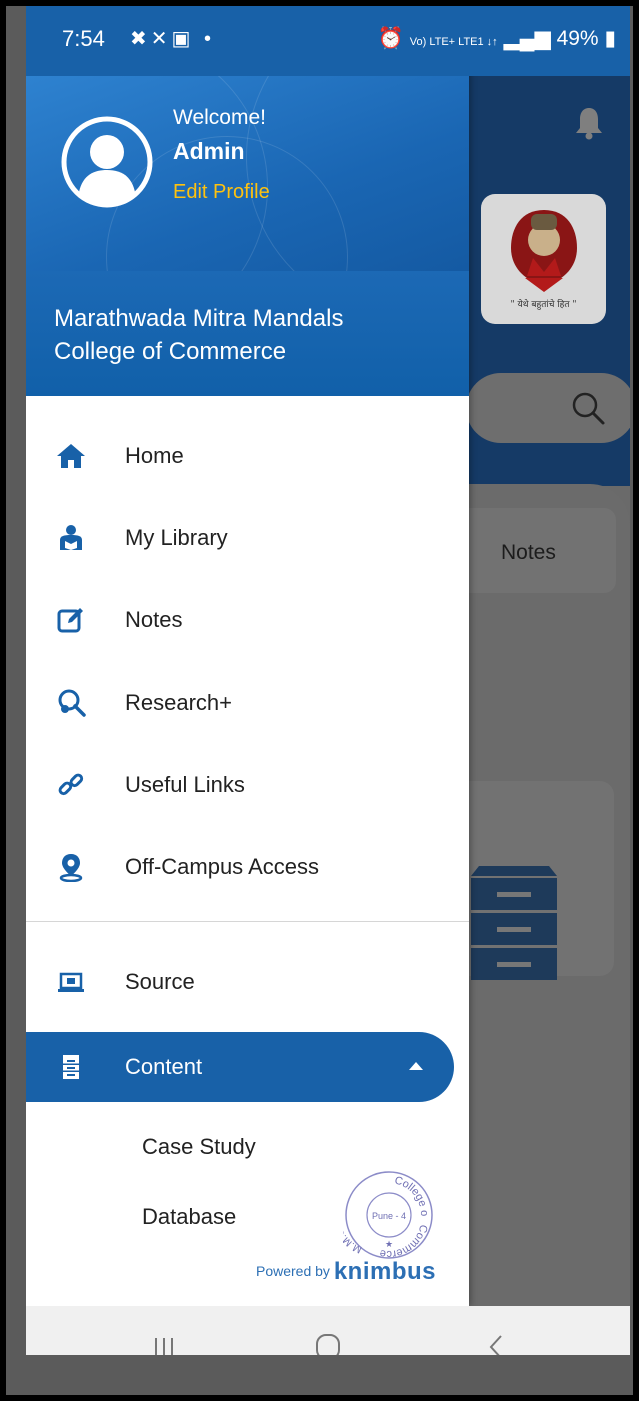  I want to click on recent-apps-icon, so click(164, 1340).